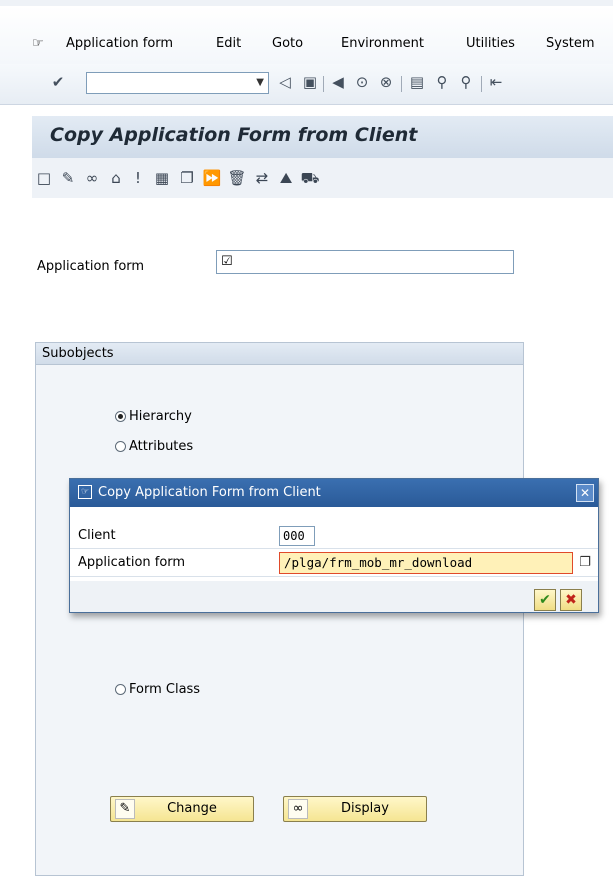 The height and width of the screenshot is (881, 613). I want to click on standard-toolbar: ✔ ▼ ◁ ▣ ◀ ⊙ ⊗ ▤ ⚲ ⚲ ⇤, so click(306, 84).